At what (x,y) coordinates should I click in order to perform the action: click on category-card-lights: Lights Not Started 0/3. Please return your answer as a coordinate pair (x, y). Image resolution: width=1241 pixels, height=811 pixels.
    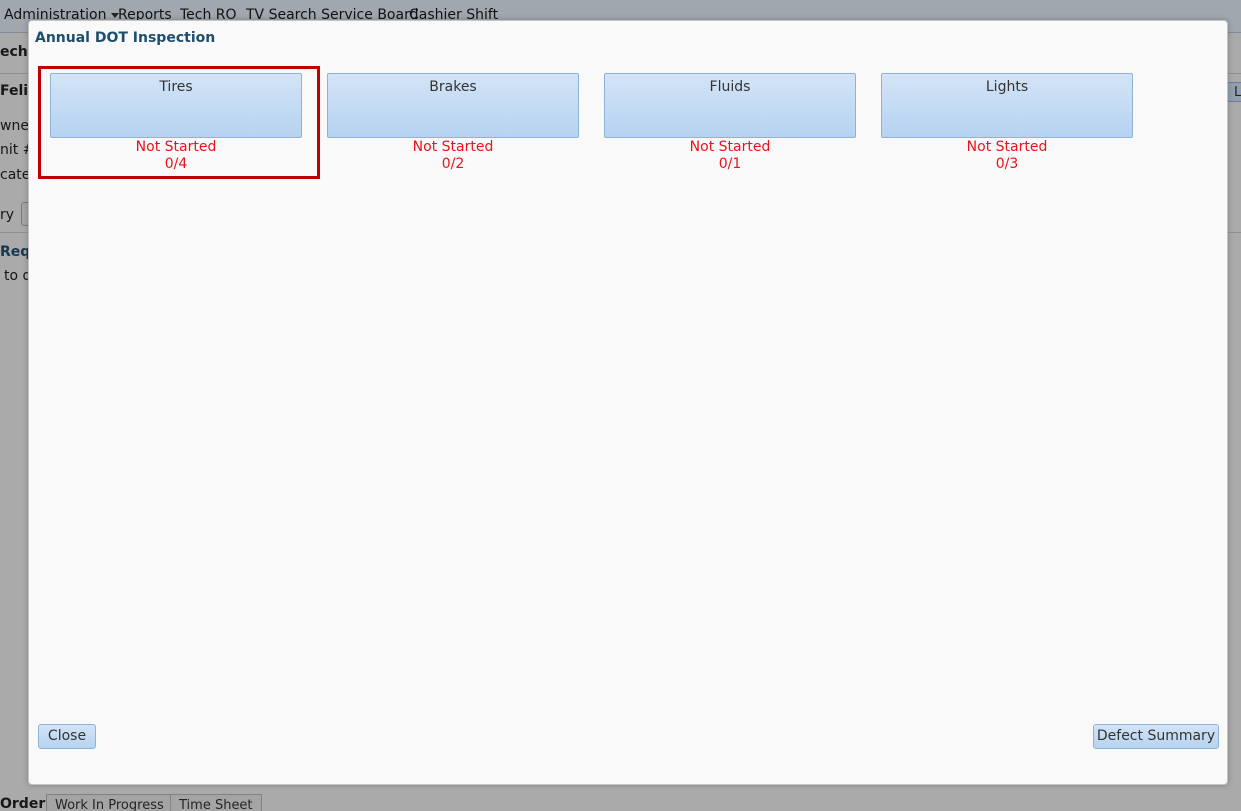
    Looking at the image, I should click on (1007, 122).